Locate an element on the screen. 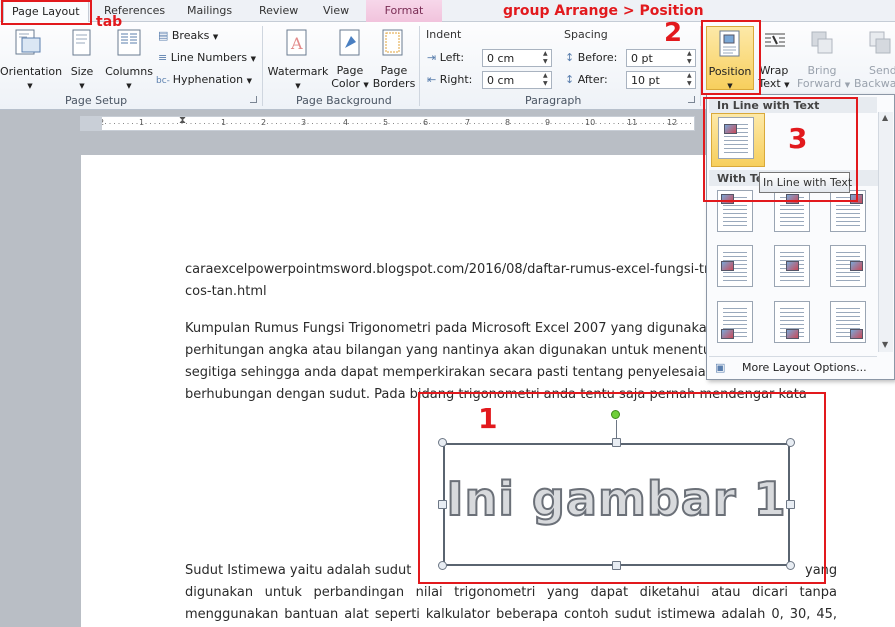 The width and height of the screenshot is (895, 627). tab-format: Format is located at coordinates (404, 11).